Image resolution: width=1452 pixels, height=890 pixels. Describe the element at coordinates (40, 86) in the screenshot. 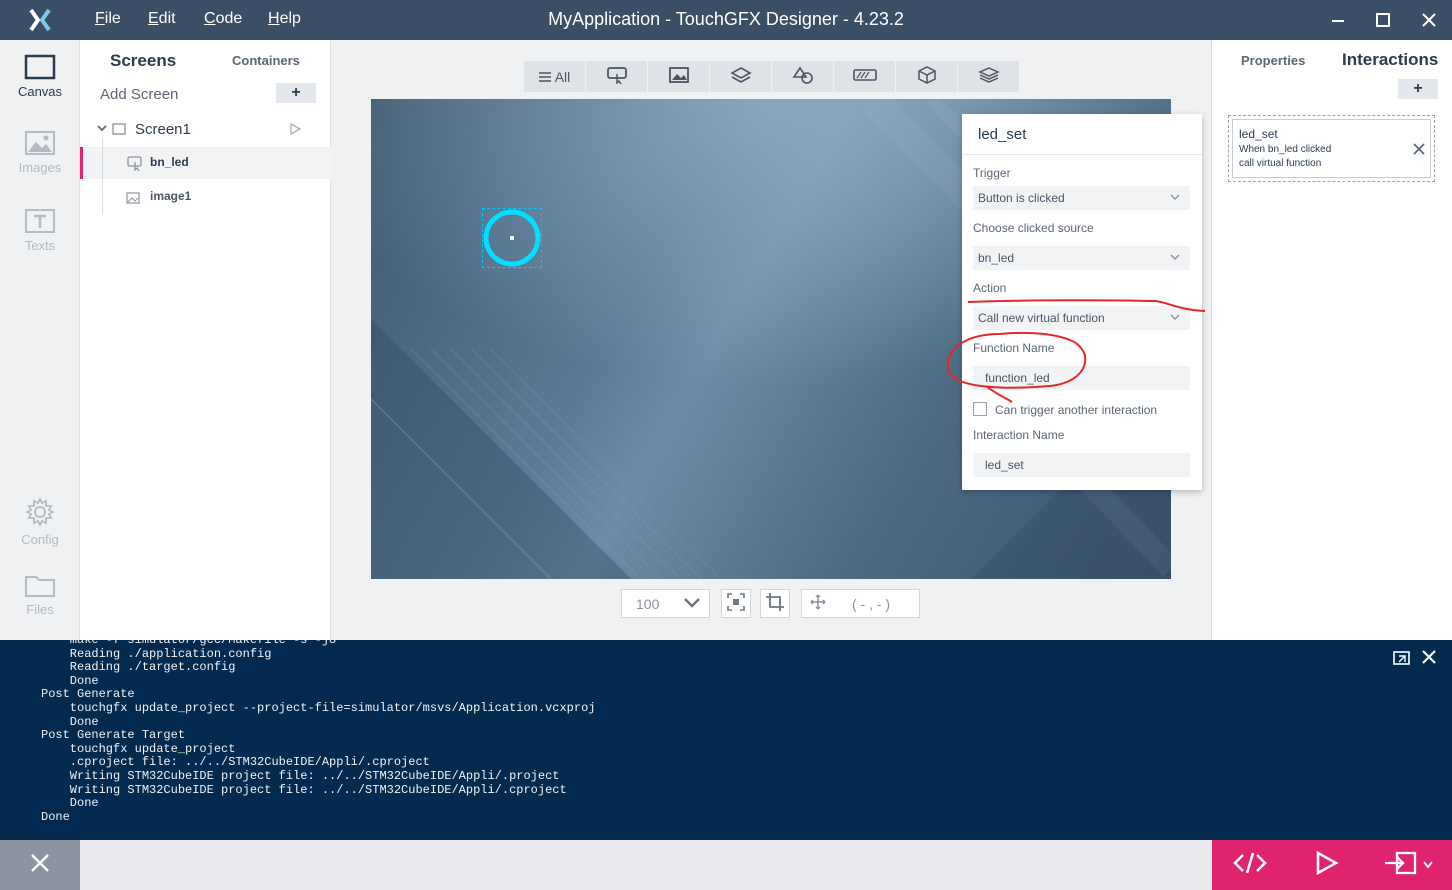

I see `nav-canvas: Canvas` at that location.